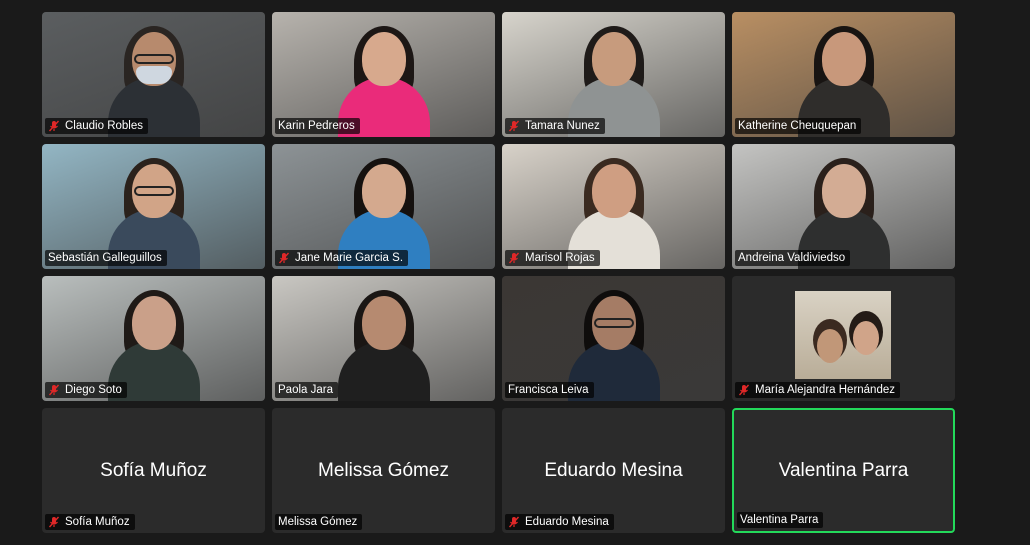 The image size is (1030, 545). I want to click on participant-tile: Andreina Valdiviedso, so click(843, 206).